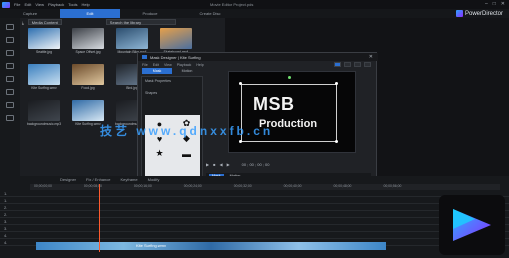 The width and height of the screenshot is (509, 258). I want to click on video-clip-label: Kite Surfing.wmv, so click(151, 245).